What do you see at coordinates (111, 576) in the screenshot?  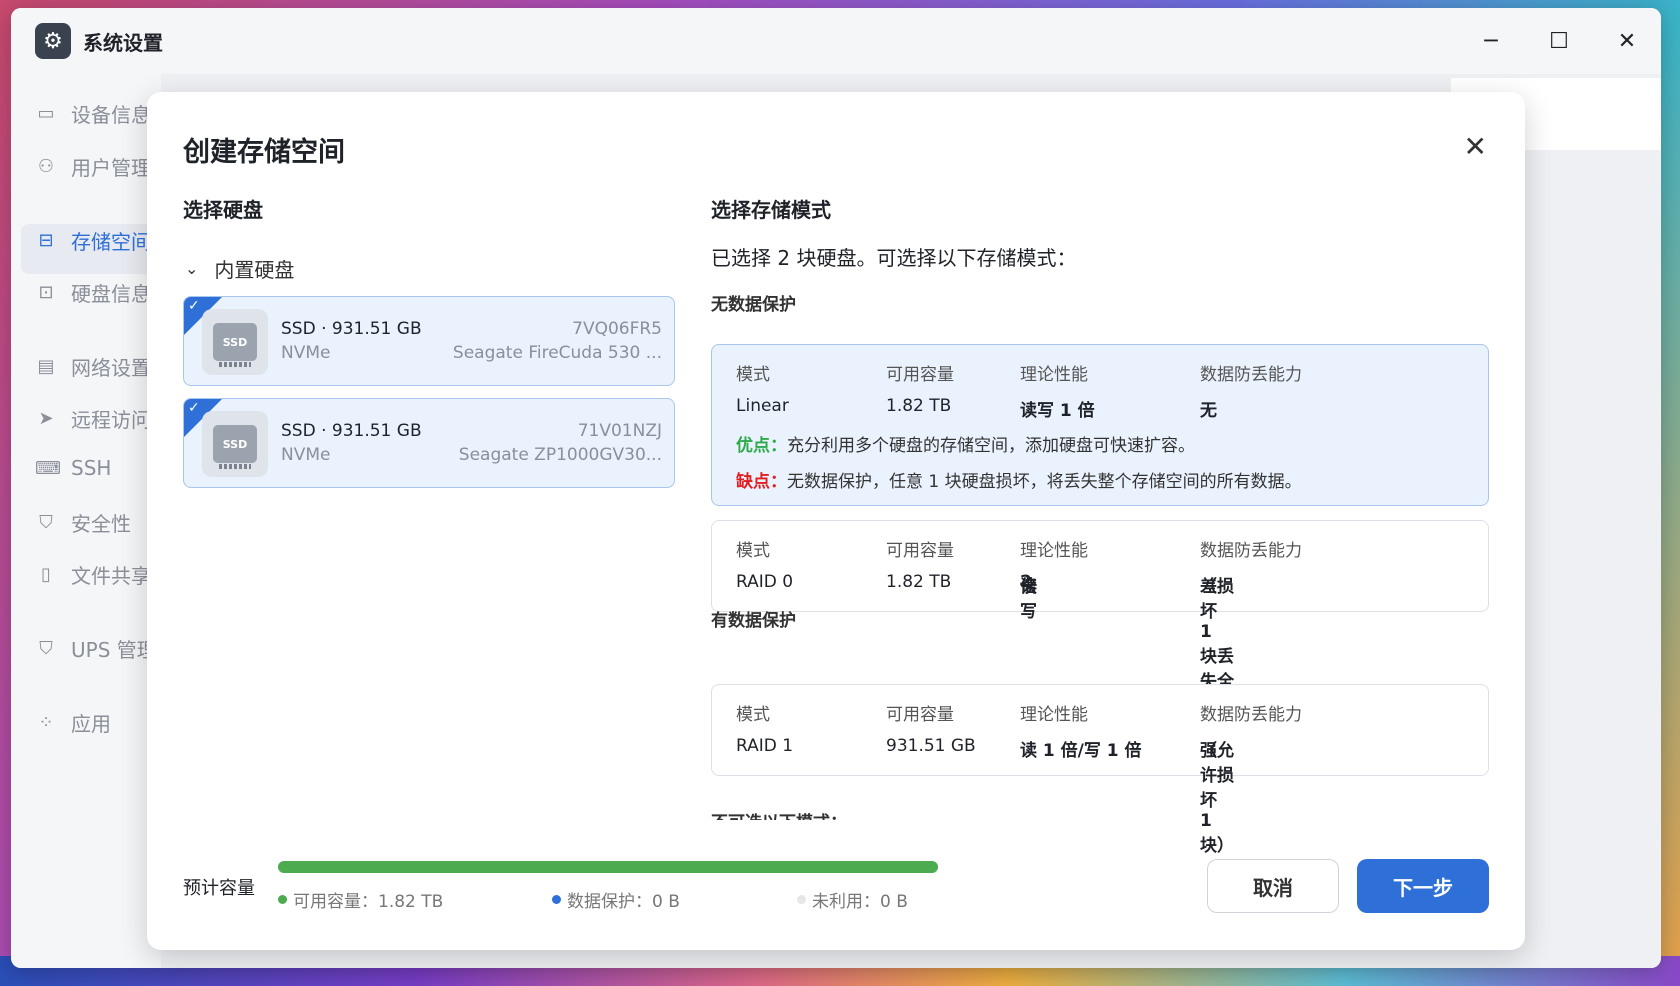 I see `sidebar-item-label: 文件共享` at bounding box center [111, 576].